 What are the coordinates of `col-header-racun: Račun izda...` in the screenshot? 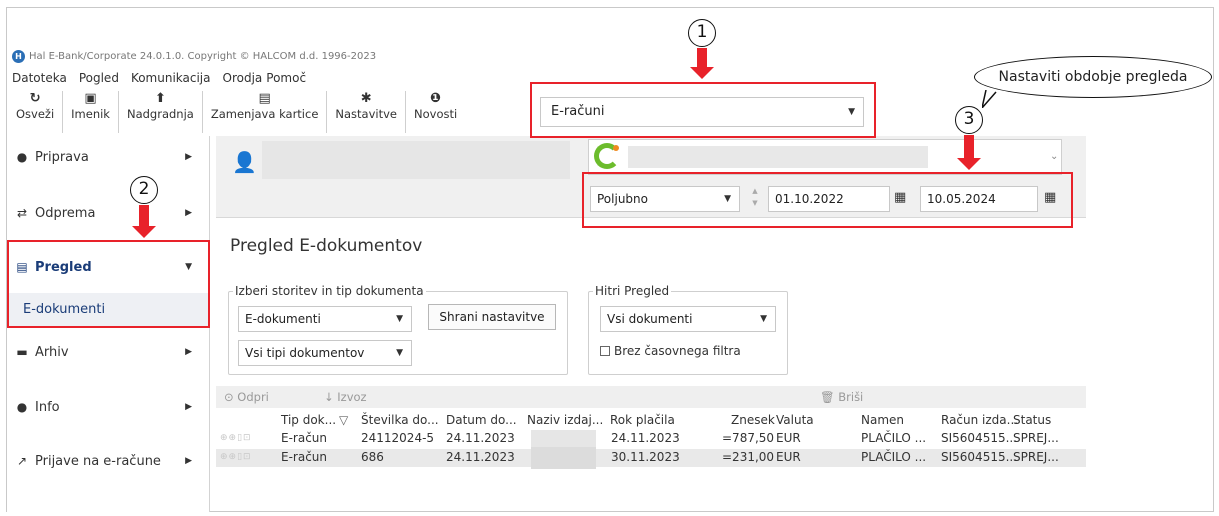 It's located at (979, 420).